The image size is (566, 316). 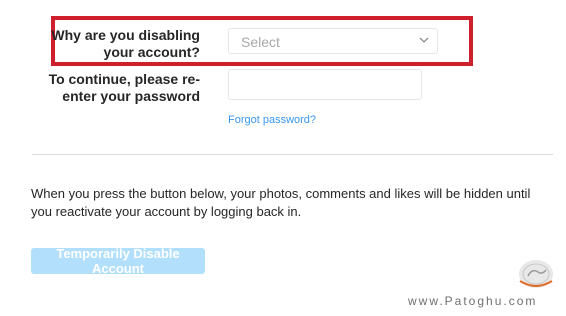 I want to click on chevron-down-icon, so click(x=424, y=40).